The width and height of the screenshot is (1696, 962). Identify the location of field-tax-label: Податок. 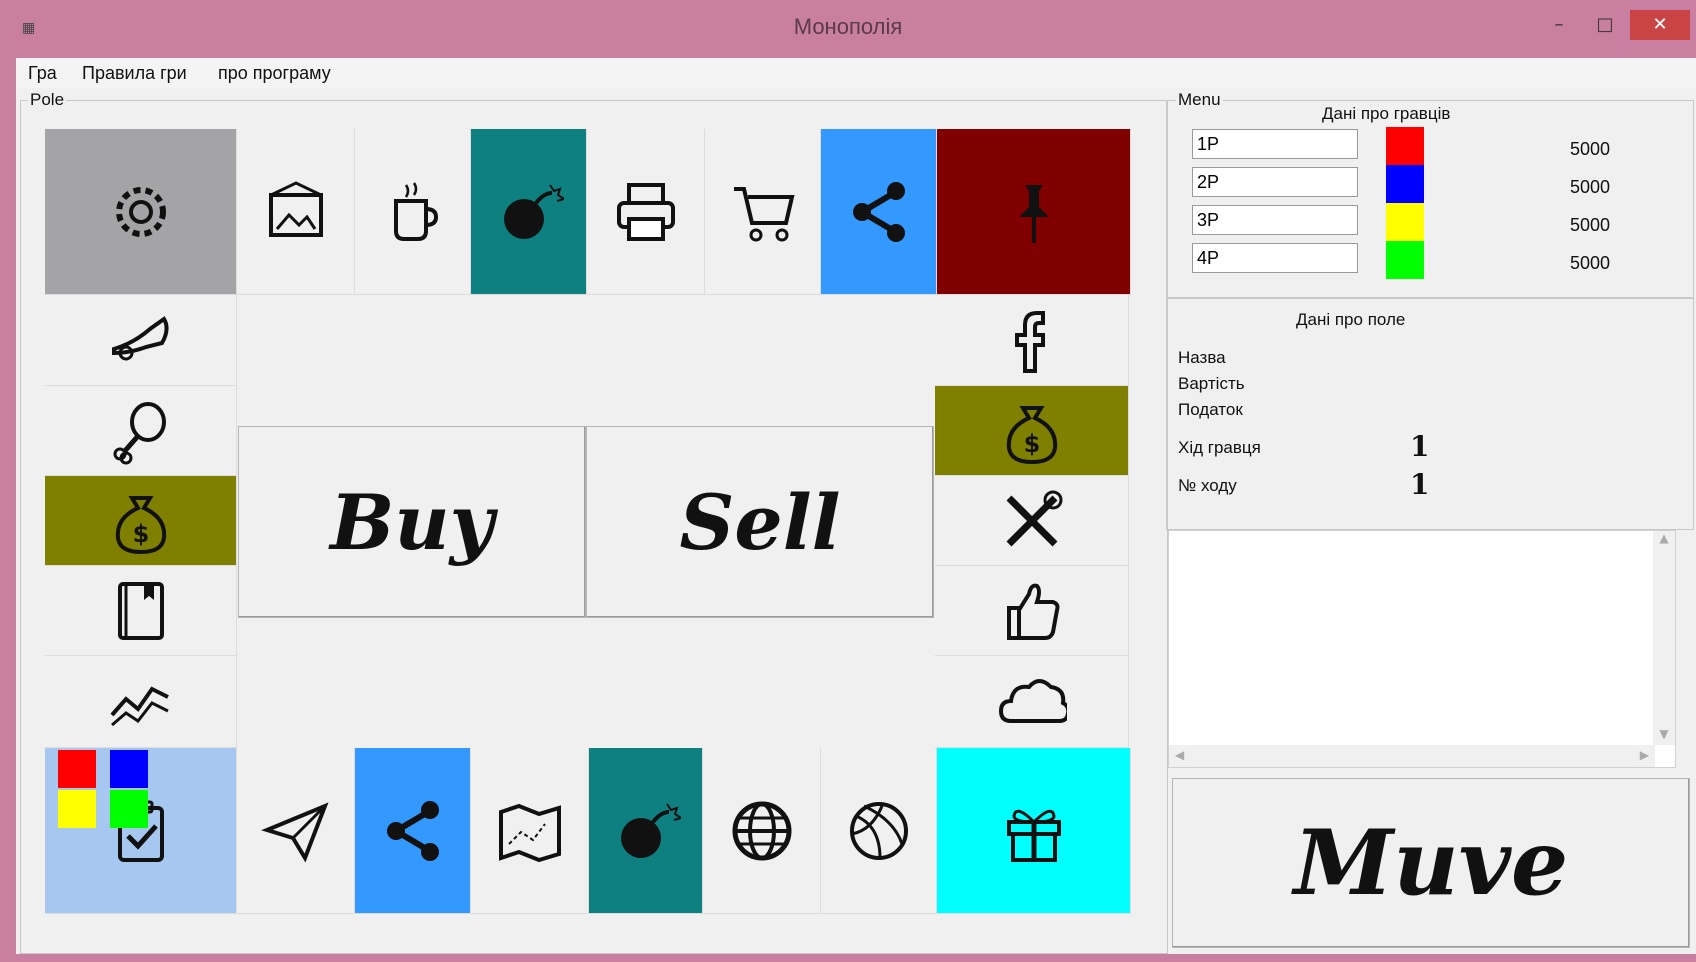
(1210, 409).